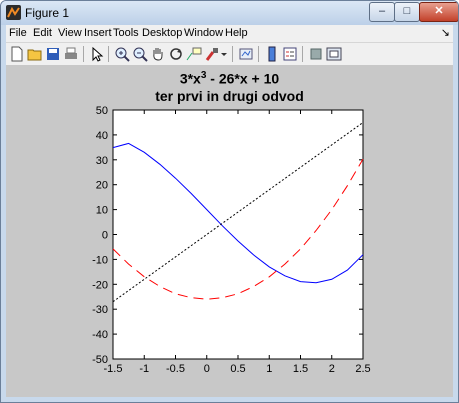 Image resolution: width=459 pixels, height=403 pixels. I want to click on x-tick-label: -1, so click(144, 369).